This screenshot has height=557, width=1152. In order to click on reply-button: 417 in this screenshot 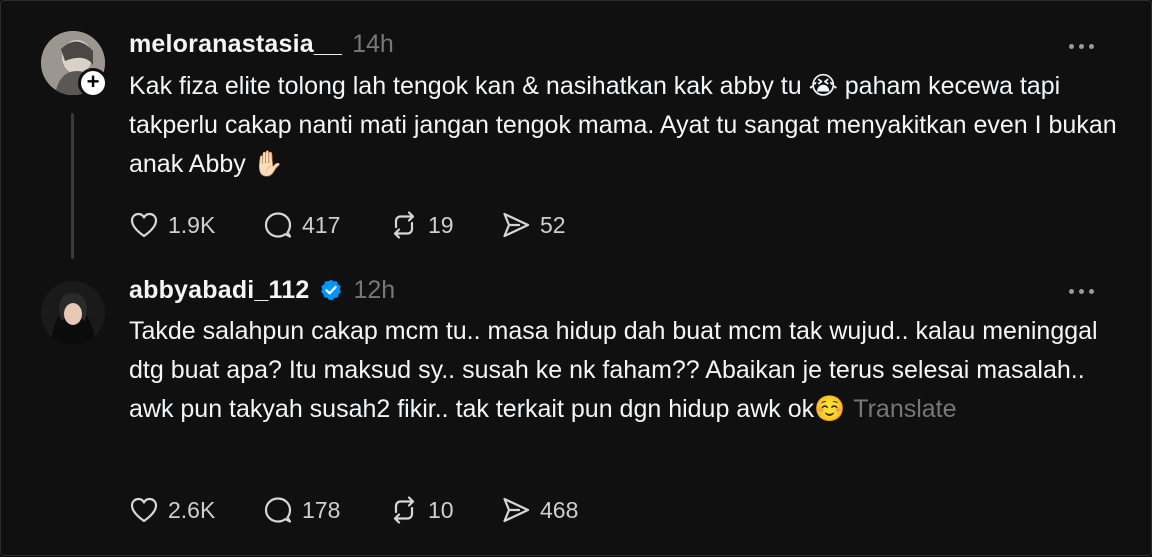, I will do `click(325, 225)`.